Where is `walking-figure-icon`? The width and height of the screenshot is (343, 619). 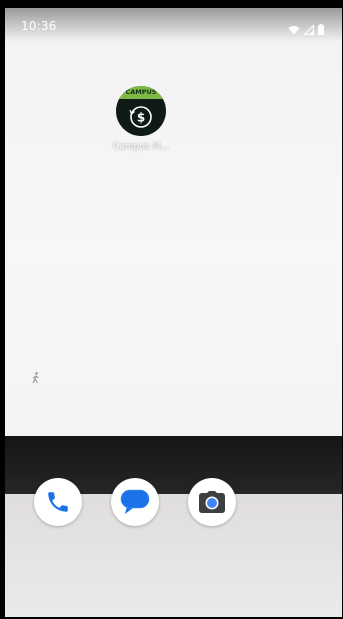 walking-figure-icon is located at coordinates (36, 379).